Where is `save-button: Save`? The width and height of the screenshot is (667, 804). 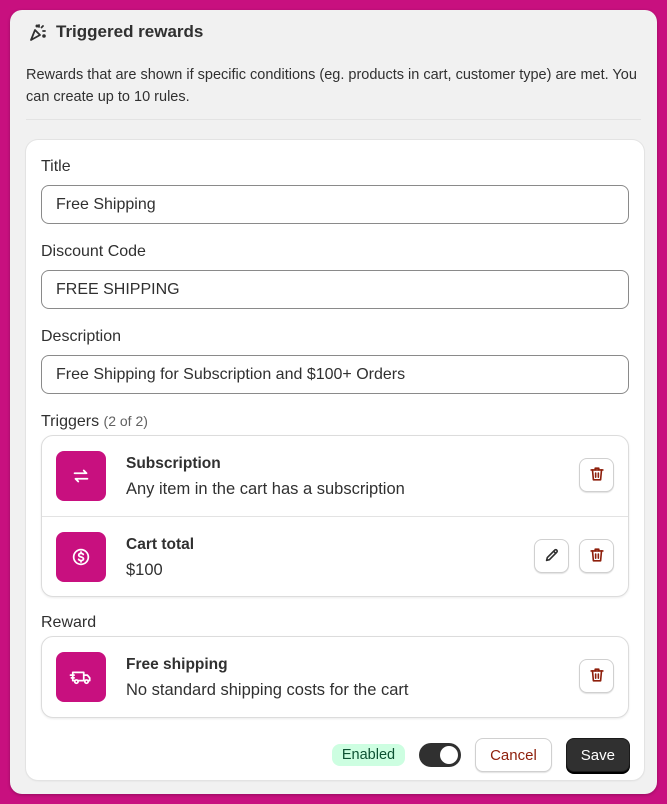
save-button: Save is located at coordinates (597, 755).